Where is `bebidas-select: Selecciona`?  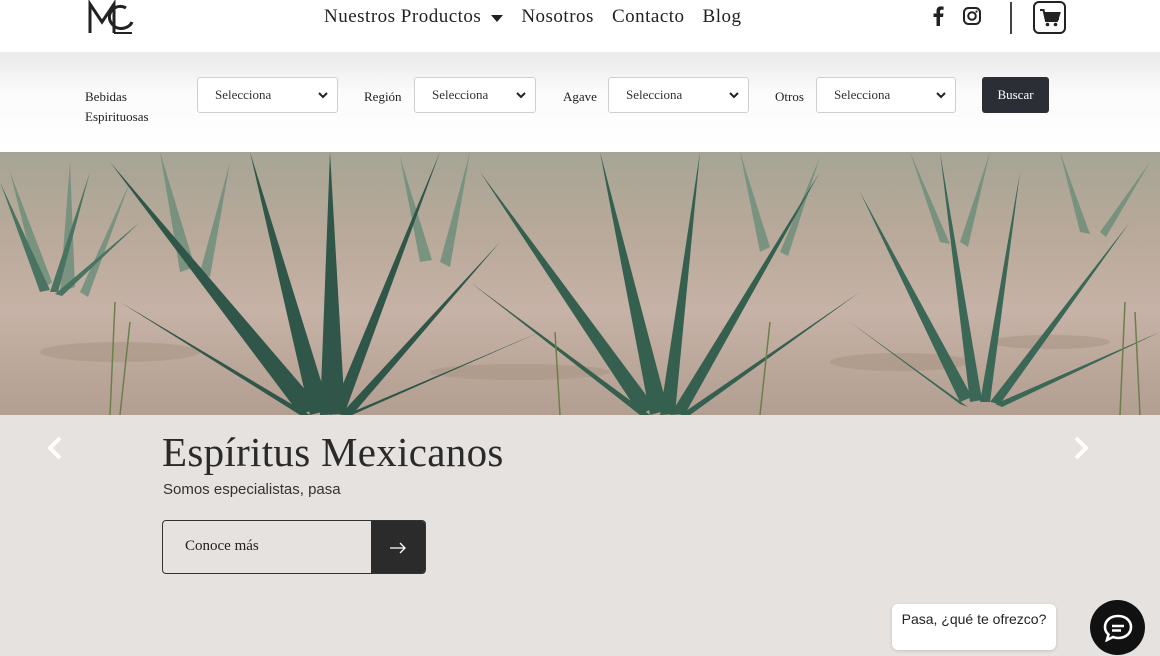
bebidas-select: Selecciona is located at coordinates (267, 95).